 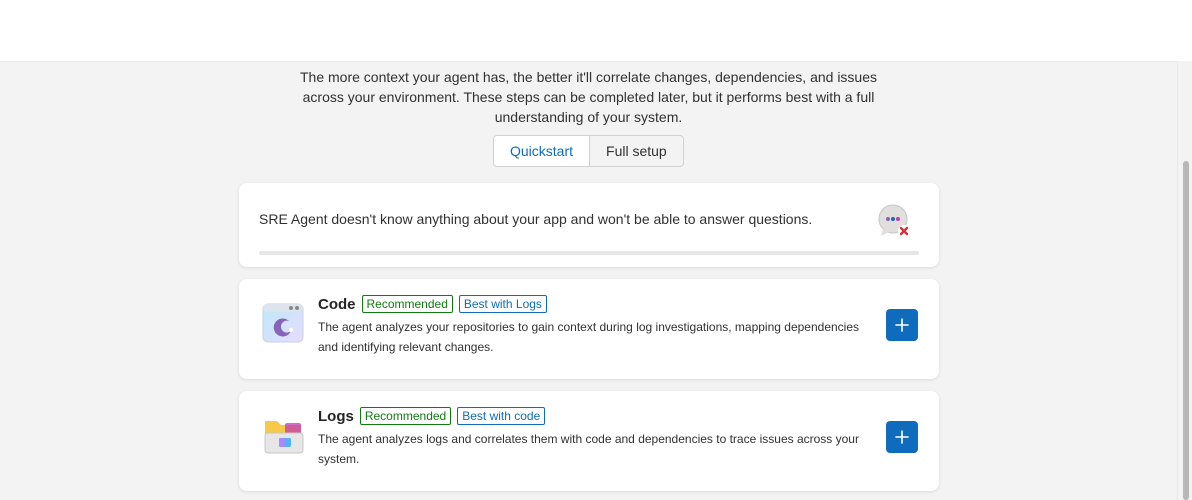 I want to click on logs-card-header: Logs Recommended Best with code, so click(x=432, y=416).